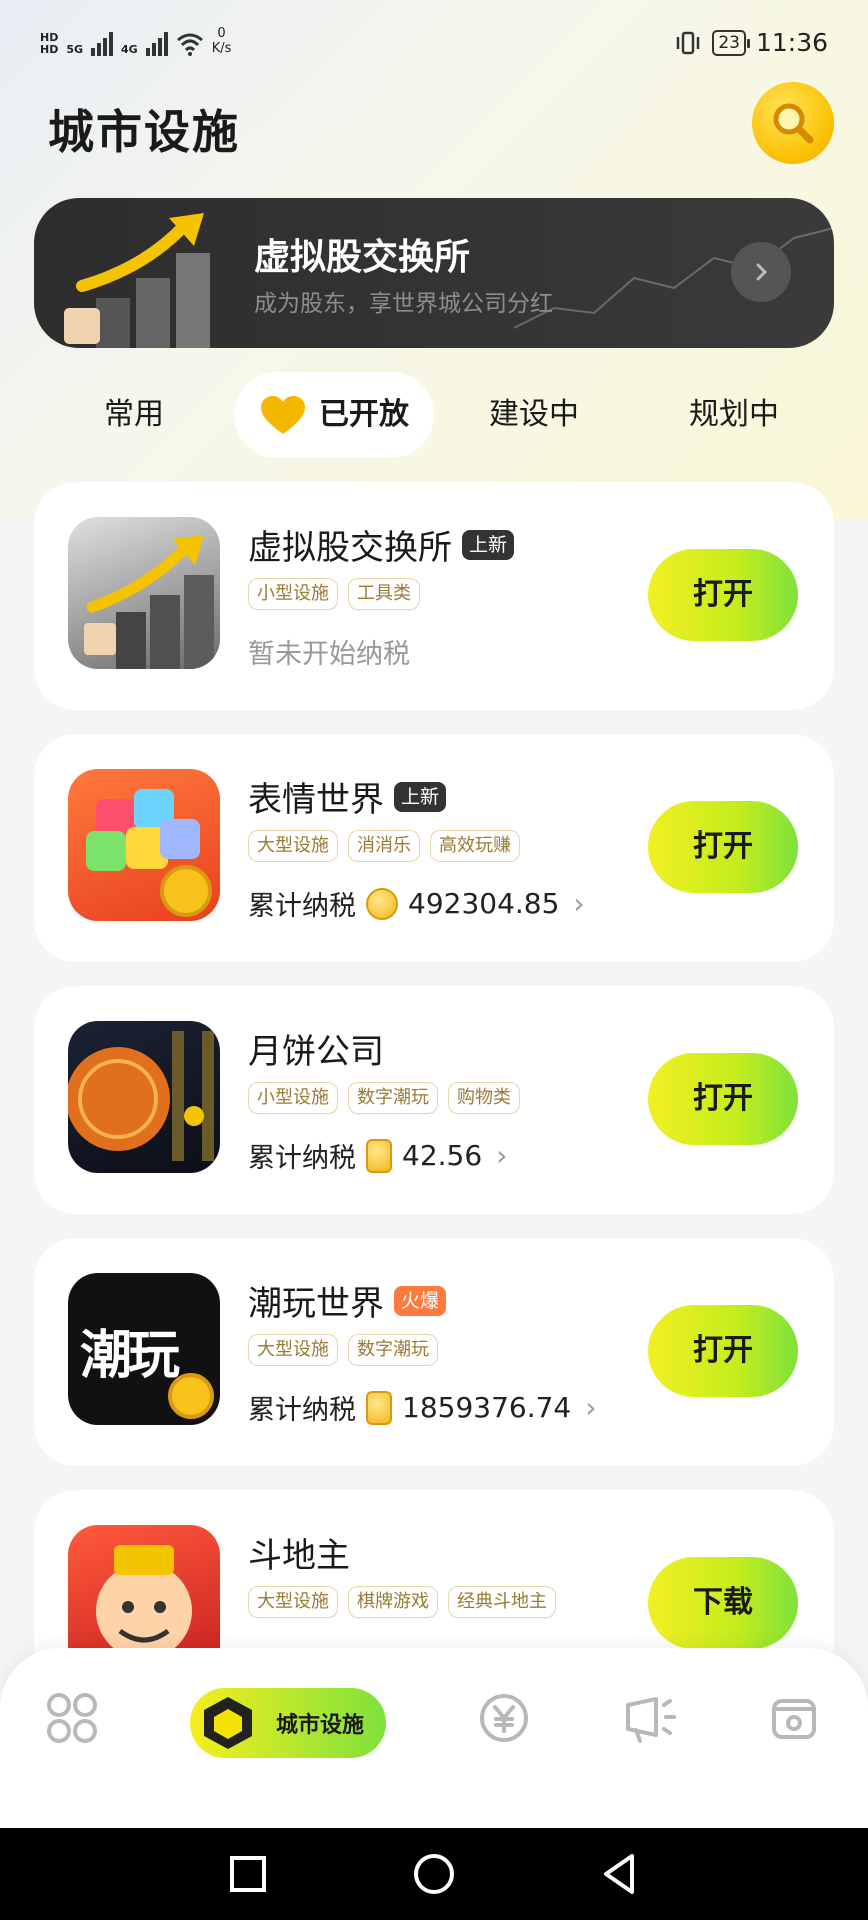 The height and width of the screenshot is (1920, 868). I want to click on facility-name-text: 斗地主, so click(299, 1556).